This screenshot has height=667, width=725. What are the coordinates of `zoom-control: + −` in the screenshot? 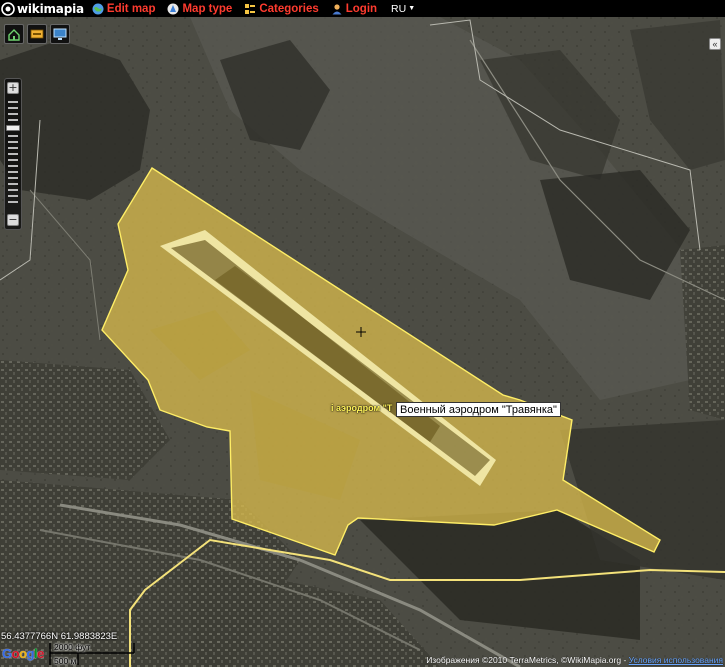 It's located at (13, 154).